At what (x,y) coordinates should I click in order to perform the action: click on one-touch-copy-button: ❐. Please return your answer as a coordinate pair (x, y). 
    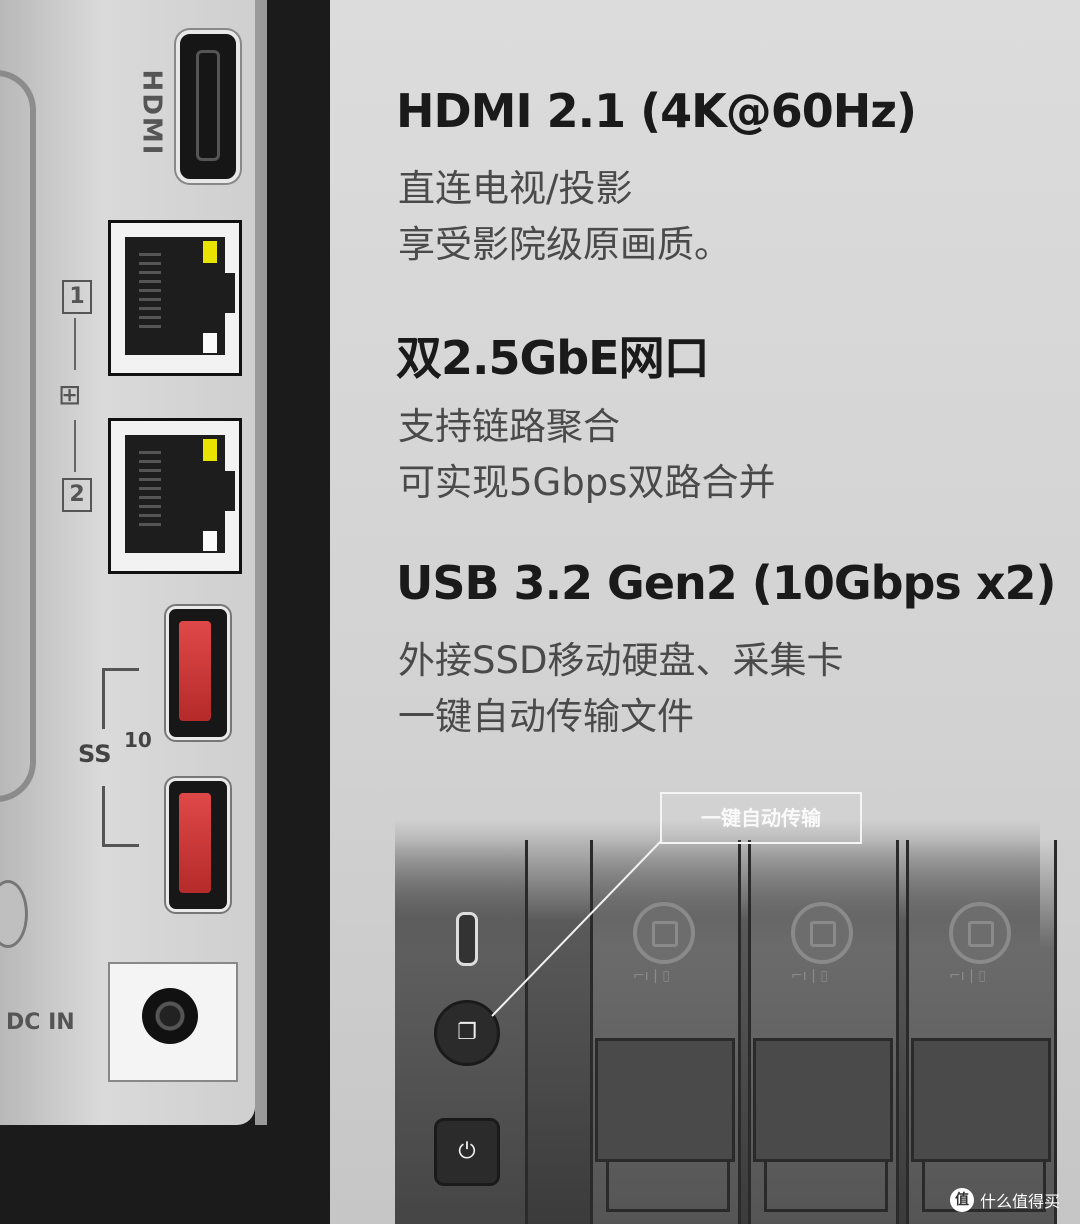
    Looking at the image, I should click on (467, 1033).